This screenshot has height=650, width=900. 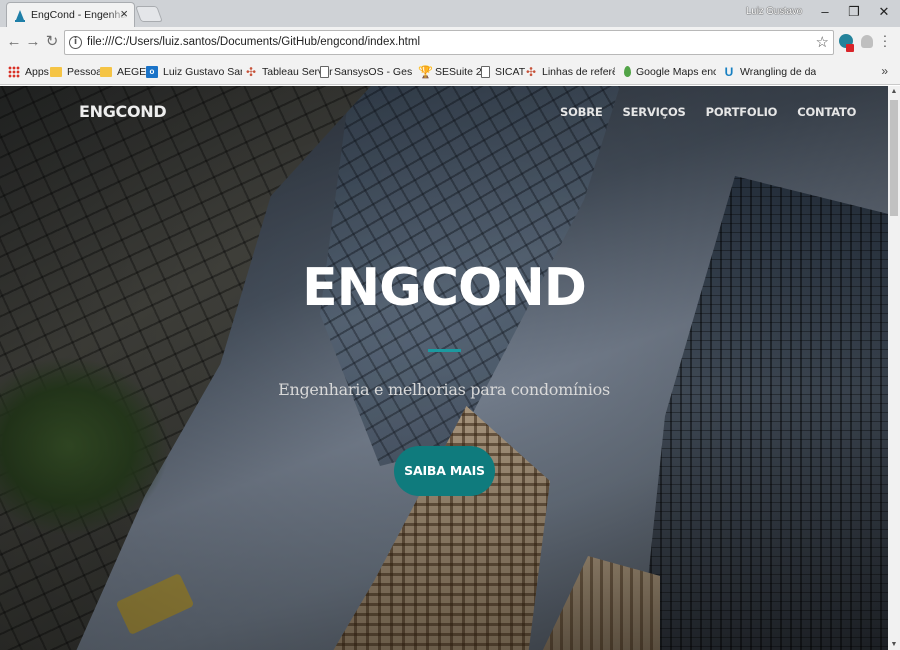 I want to click on bookmark-label: Pessoal, so click(x=86, y=71).